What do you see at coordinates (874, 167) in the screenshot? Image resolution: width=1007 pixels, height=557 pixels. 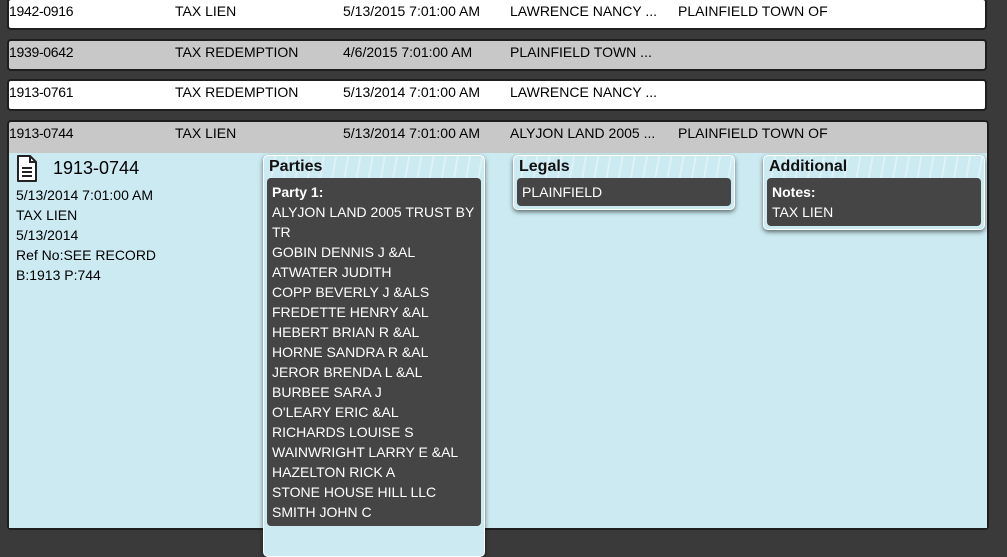 I see `additional-heading: Additional` at bounding box center [874, 167].